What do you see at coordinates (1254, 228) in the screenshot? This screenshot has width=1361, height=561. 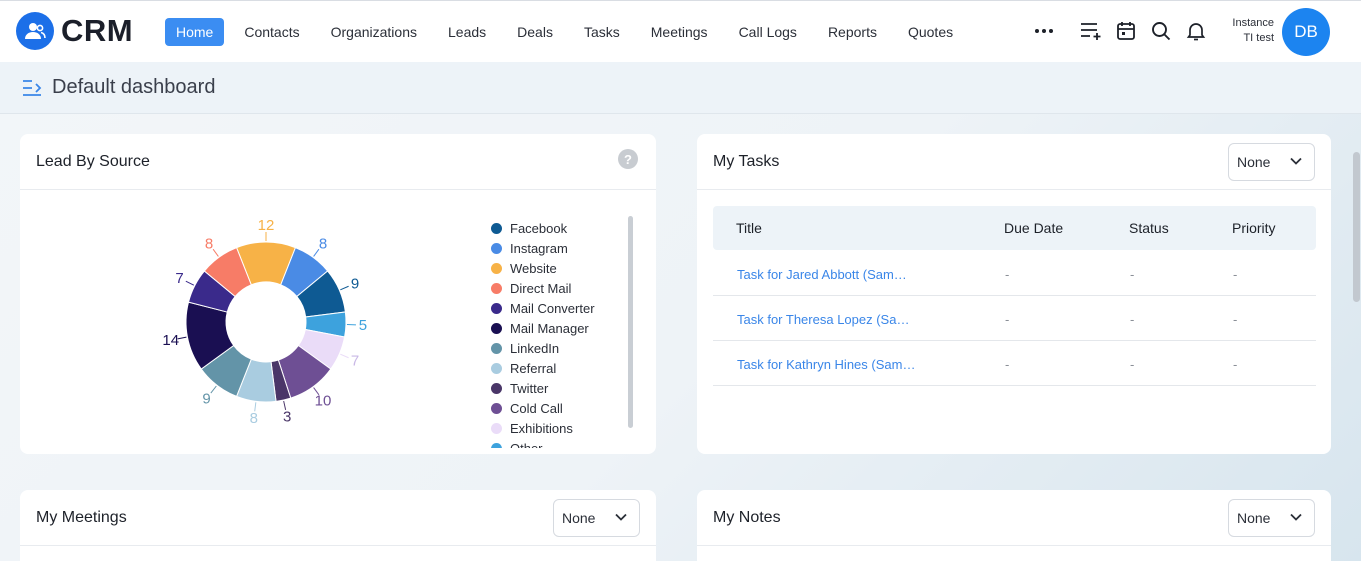 I see `column-priority: Priority` at bounding box center [1254, 228].